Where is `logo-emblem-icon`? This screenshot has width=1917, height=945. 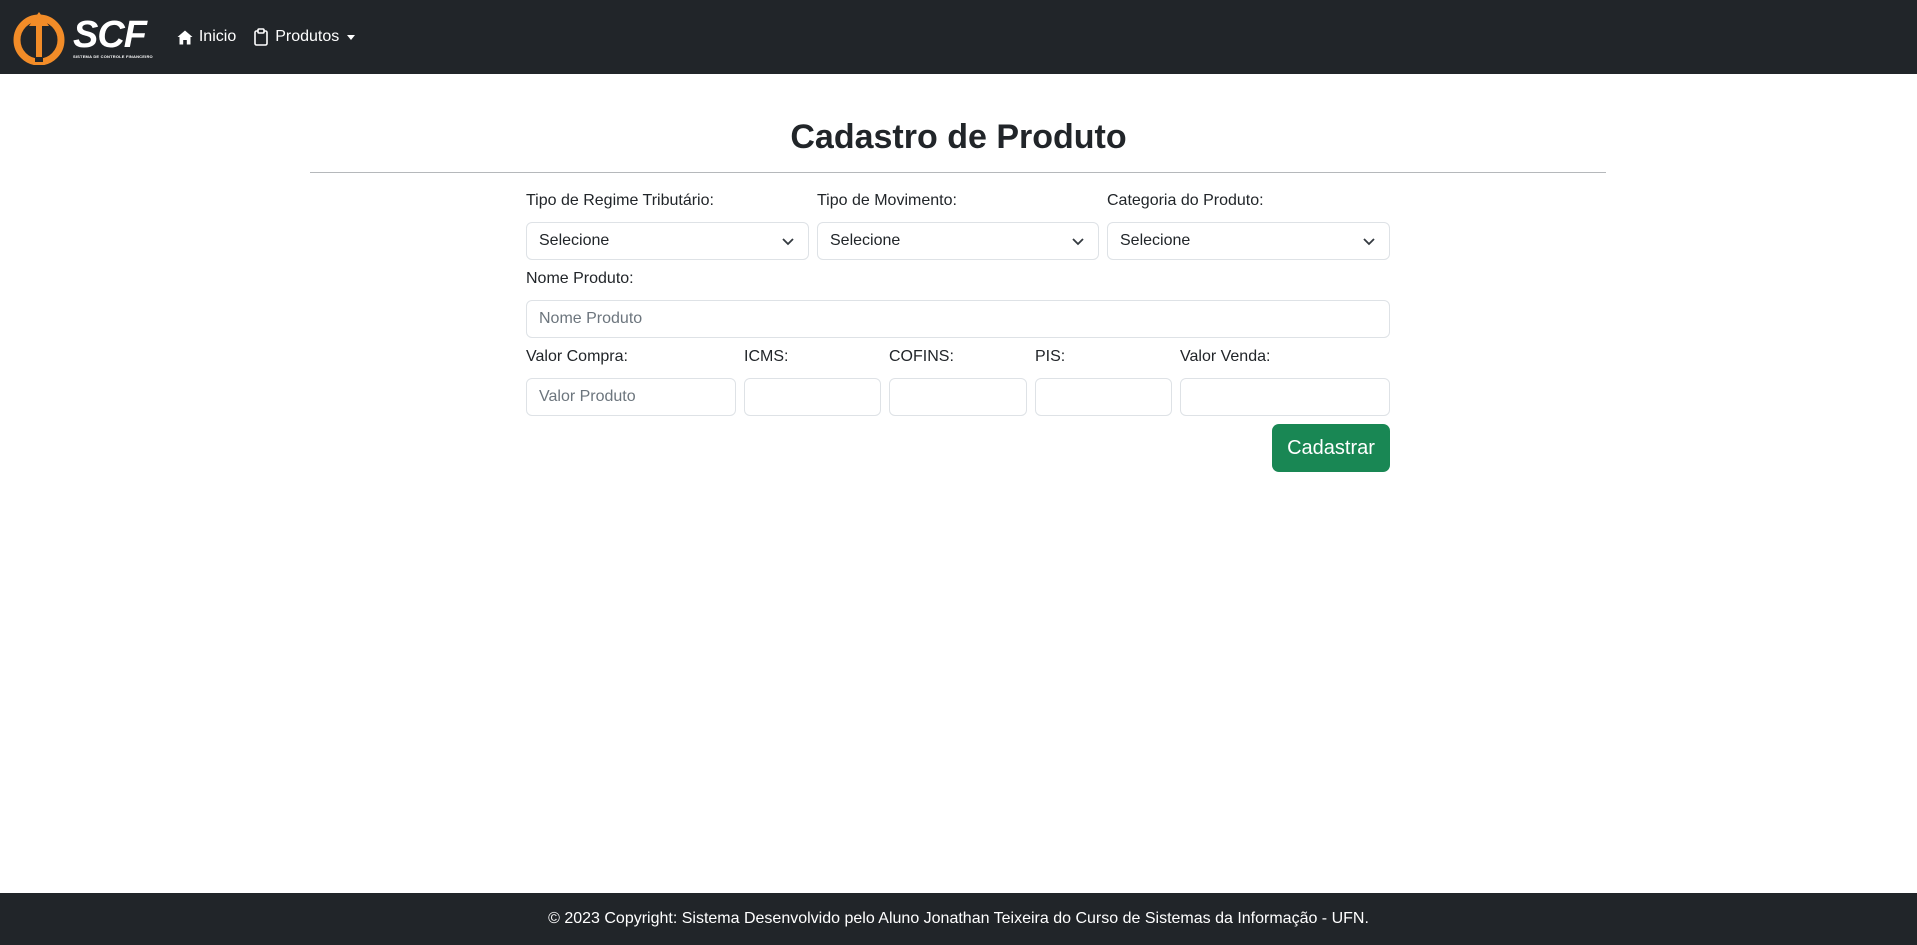 logo-emblem-icon is located at coordinates (39, 38).